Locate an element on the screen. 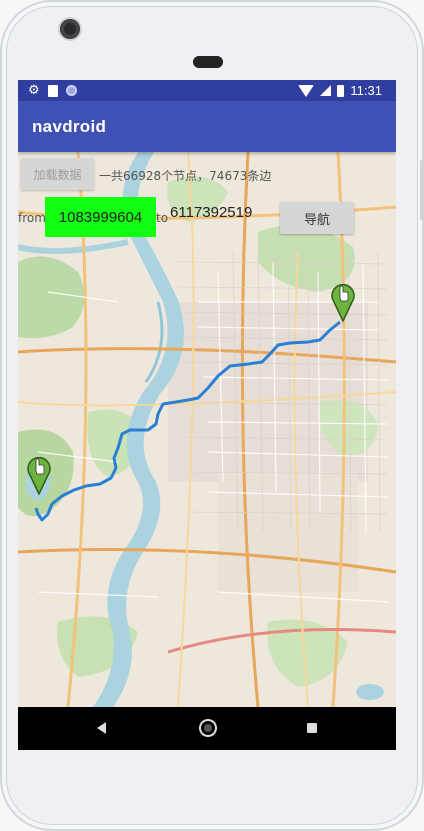  battery-icon is located at coordinates (341, 90).